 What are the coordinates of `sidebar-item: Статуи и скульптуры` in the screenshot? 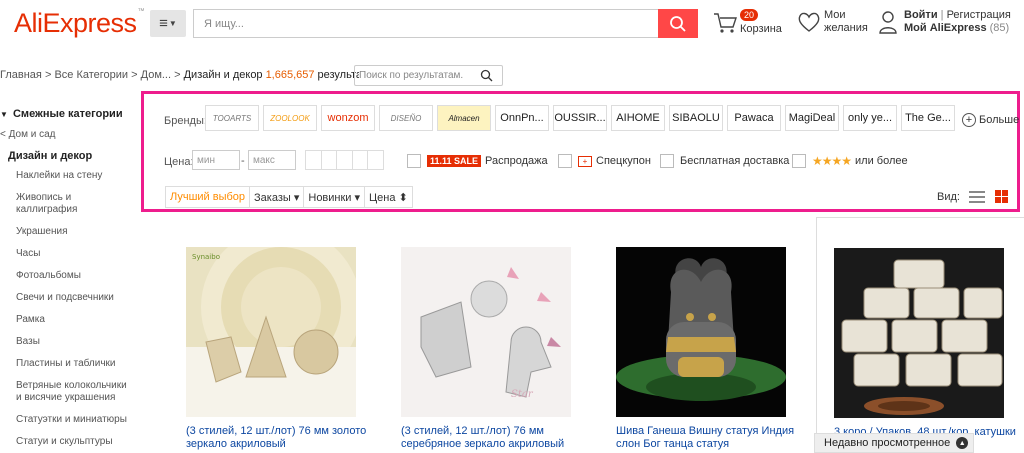 It's located at (78, 442).